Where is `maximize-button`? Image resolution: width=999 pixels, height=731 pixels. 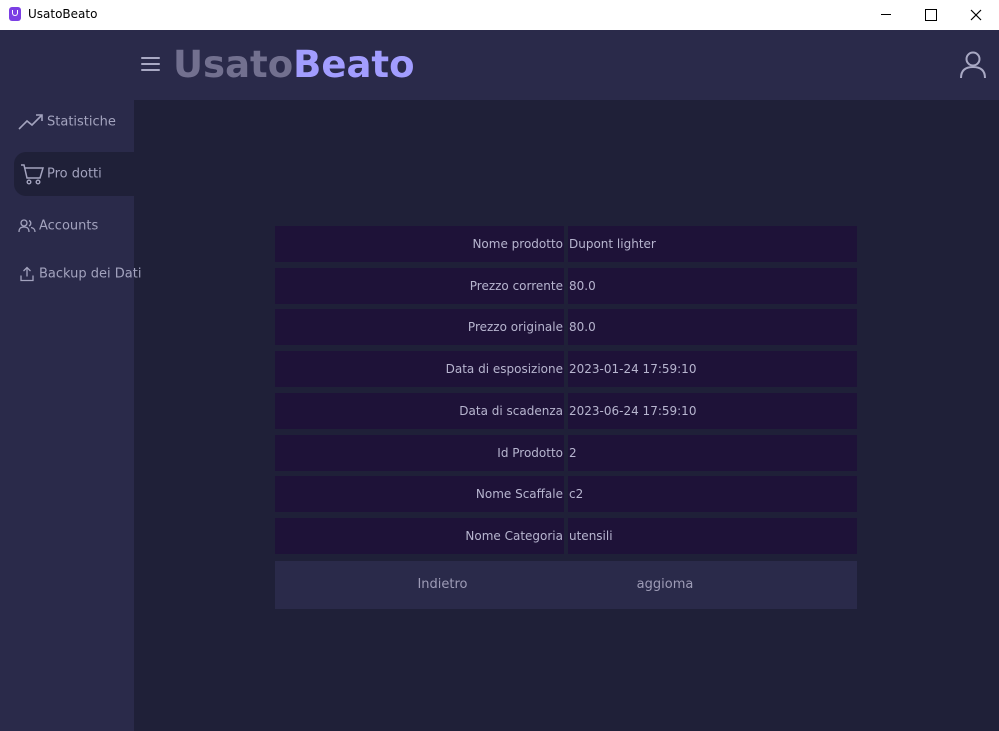 maximize-button is located at coordinates (931, 15).